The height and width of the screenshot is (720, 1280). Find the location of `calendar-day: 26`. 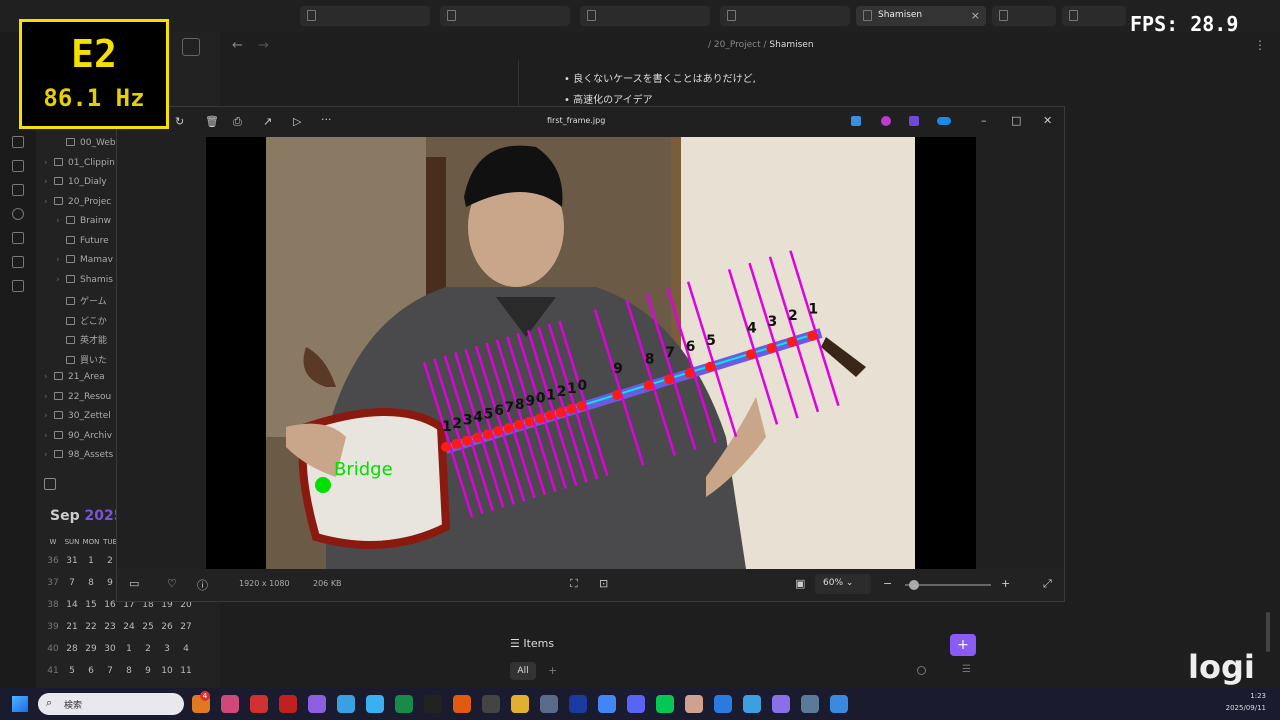

calendar-day: 26 is located at coordinates (167, 627).